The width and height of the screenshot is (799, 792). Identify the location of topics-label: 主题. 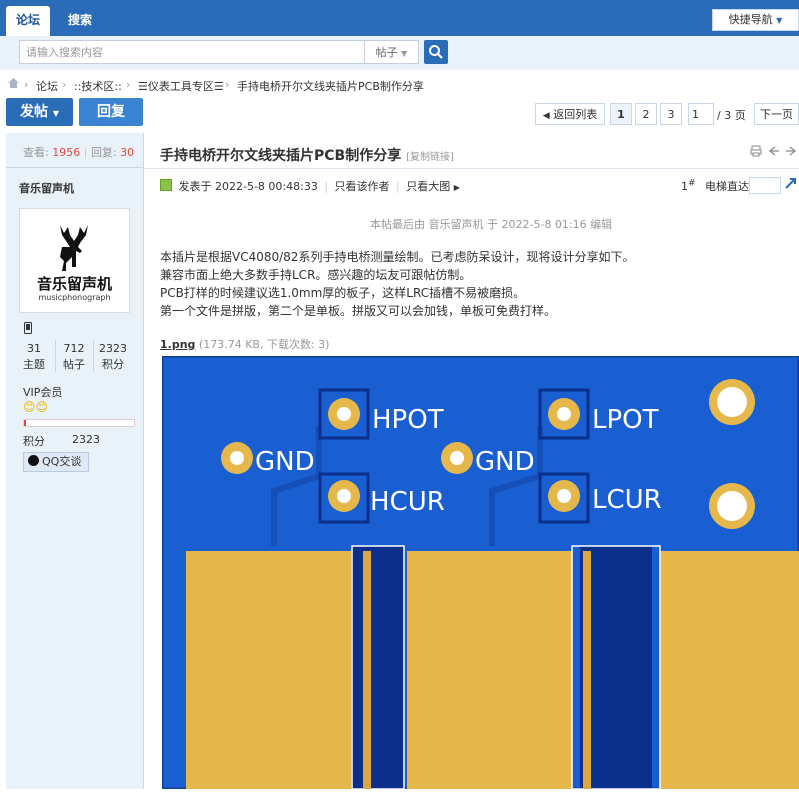
(34, 364).